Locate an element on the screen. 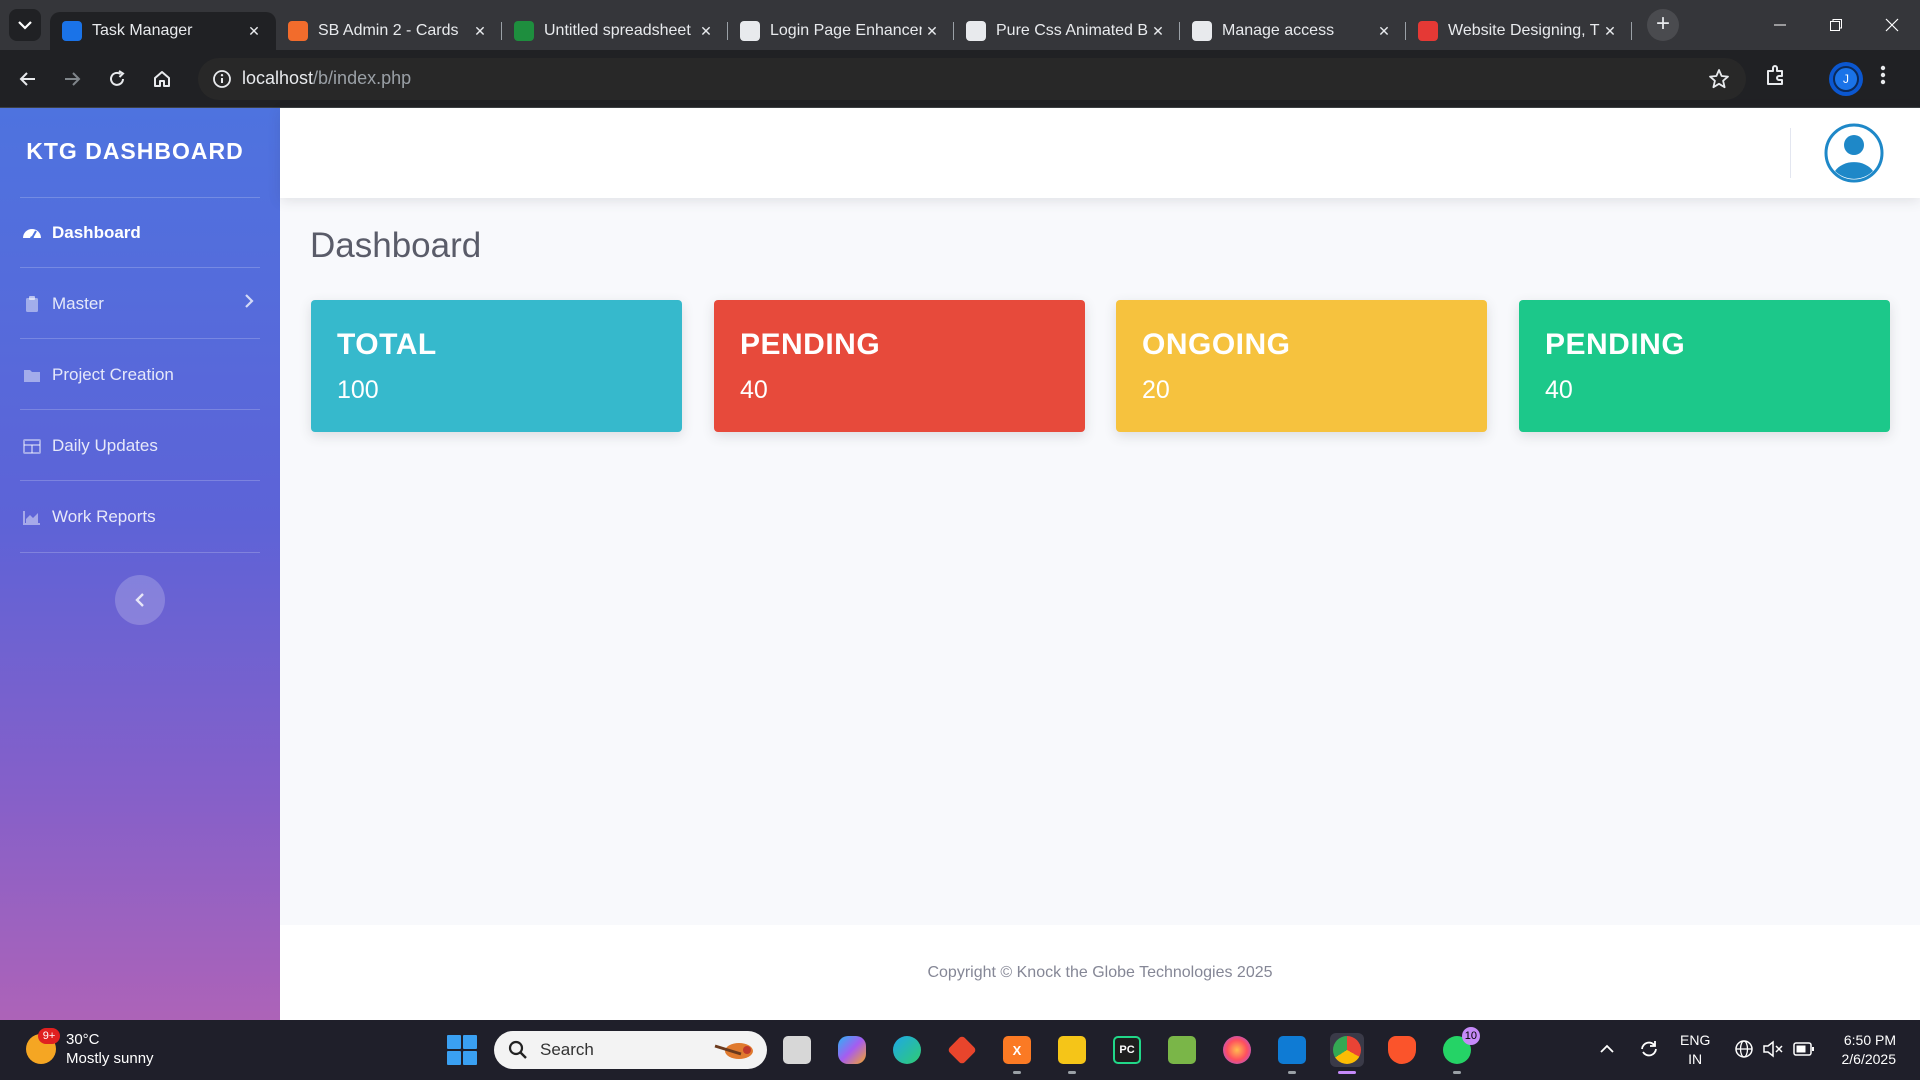  taskbar-app-red is located at coordinates (962, 1050).